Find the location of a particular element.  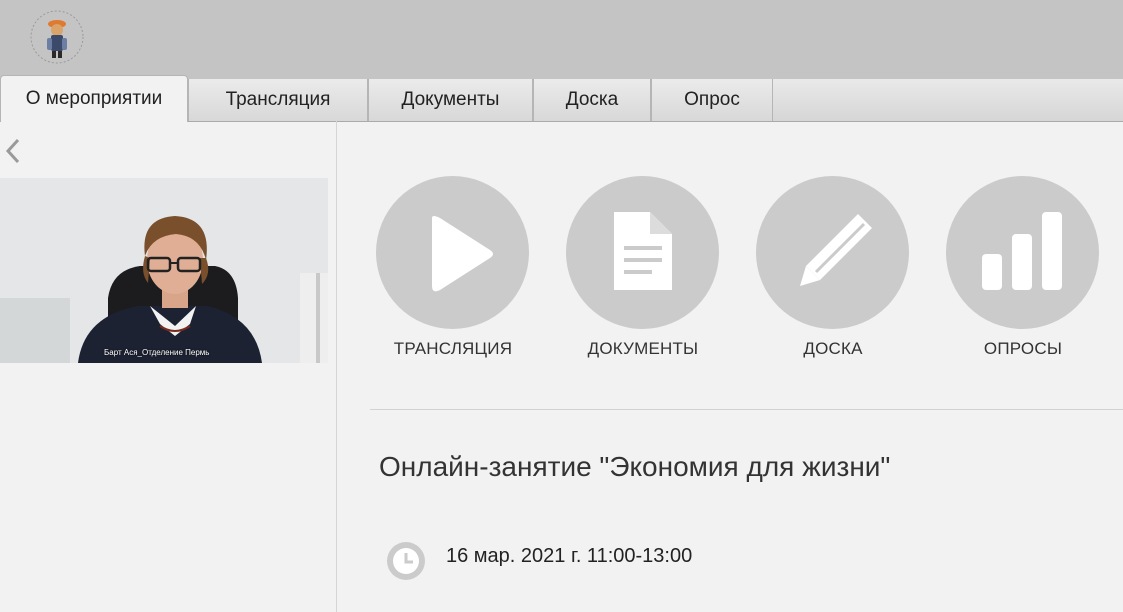

participant-video-image is located at coordinates (164, 270).